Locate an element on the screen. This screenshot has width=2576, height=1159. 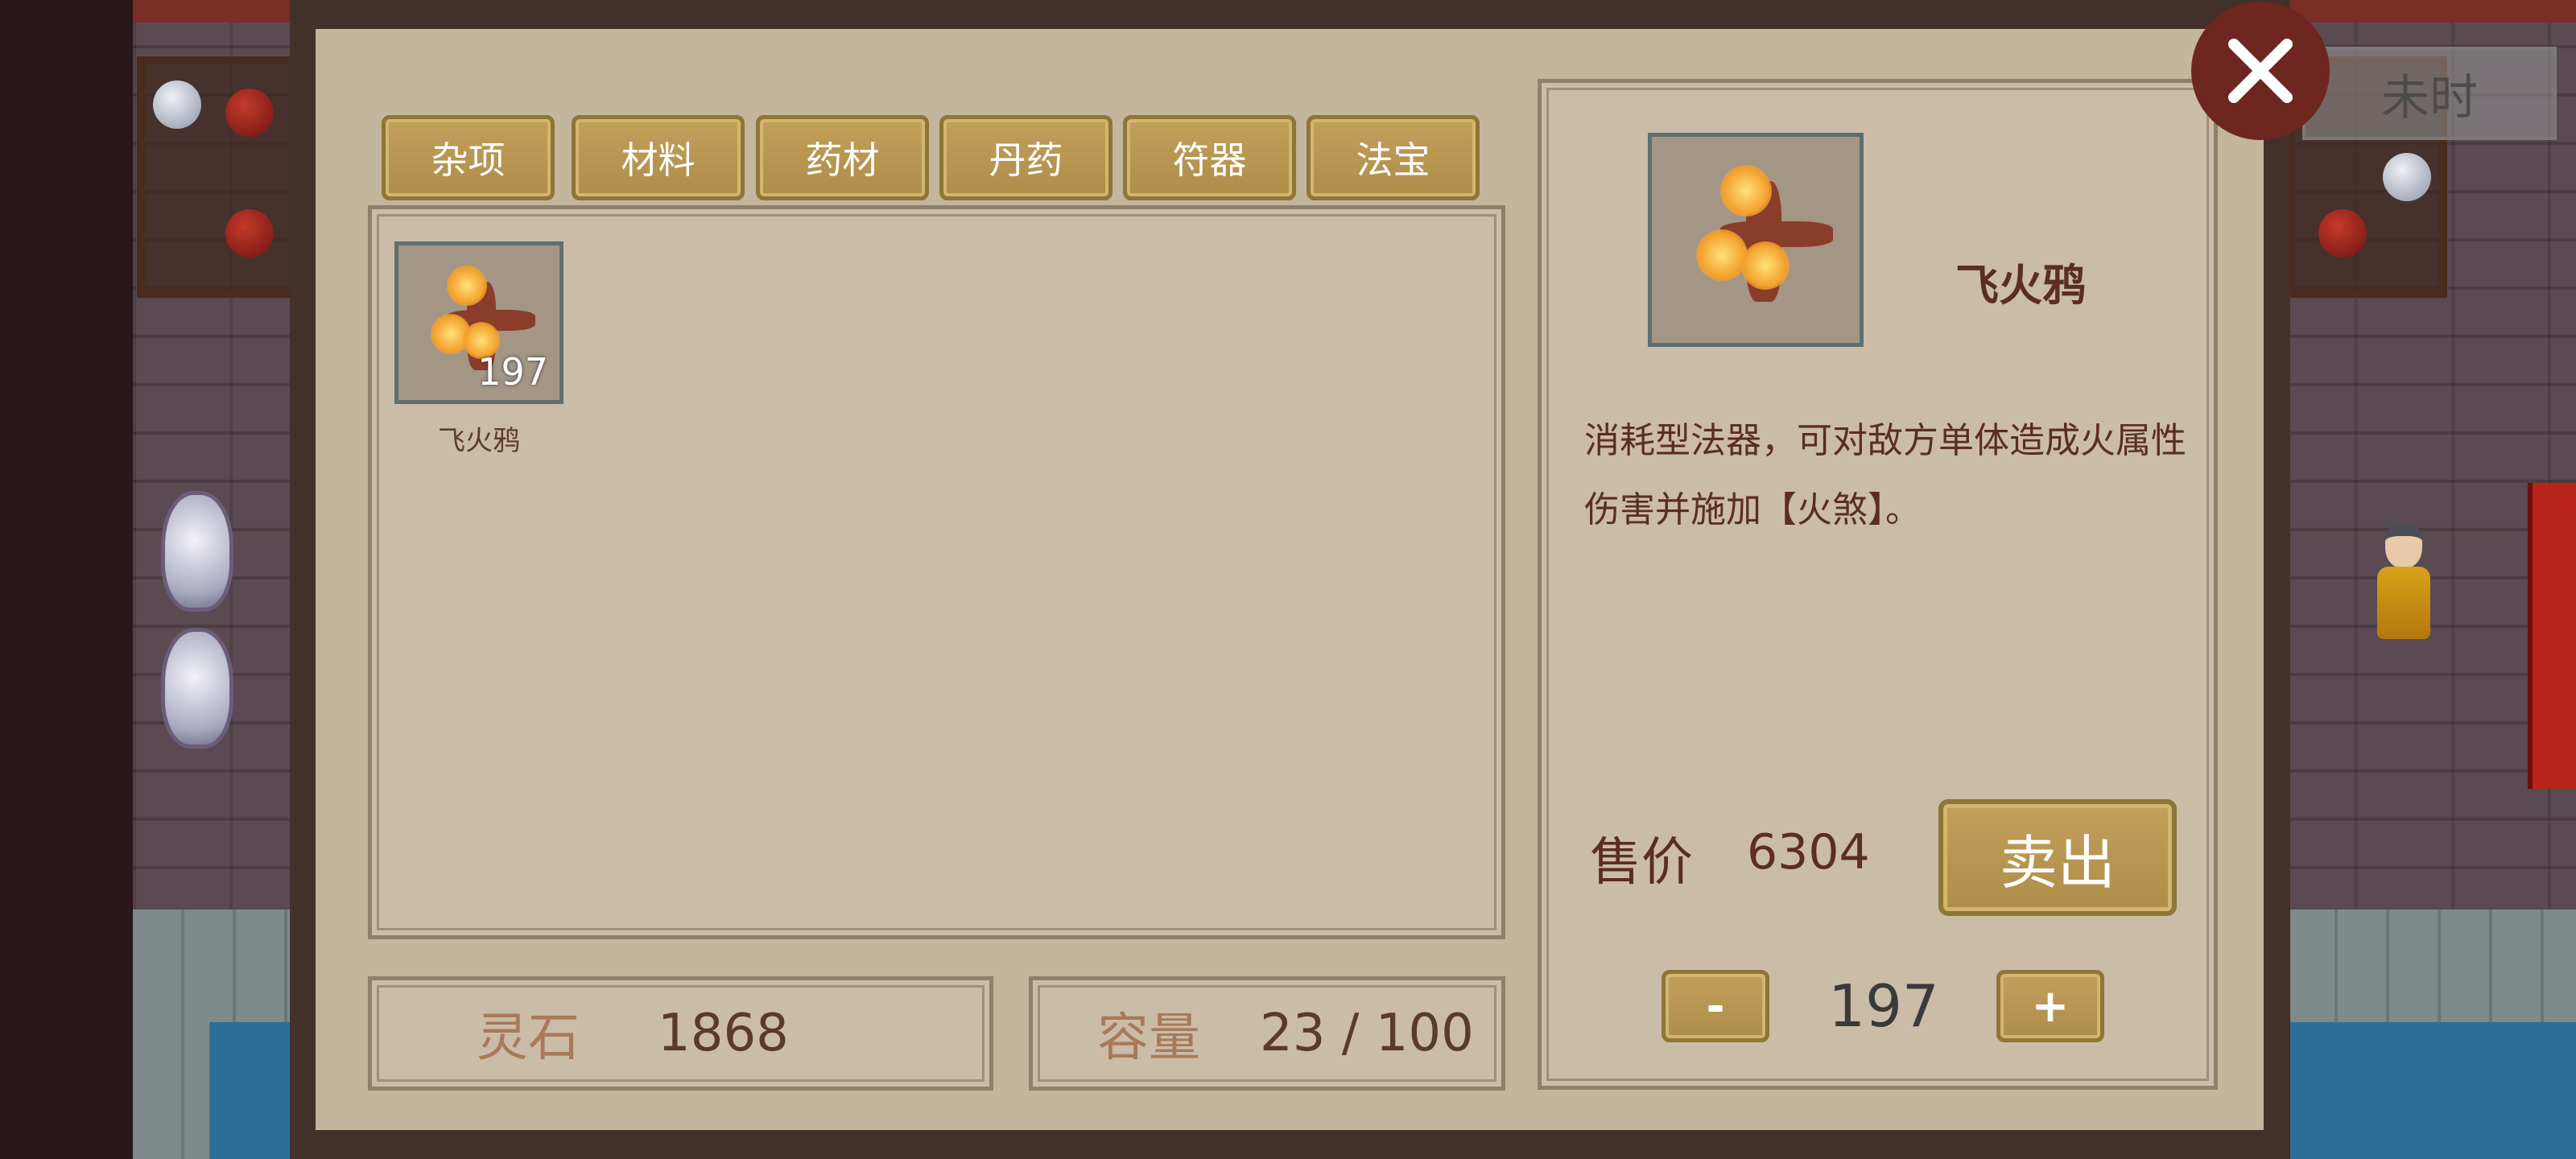
close-button is located at coordinates (2260, 71).